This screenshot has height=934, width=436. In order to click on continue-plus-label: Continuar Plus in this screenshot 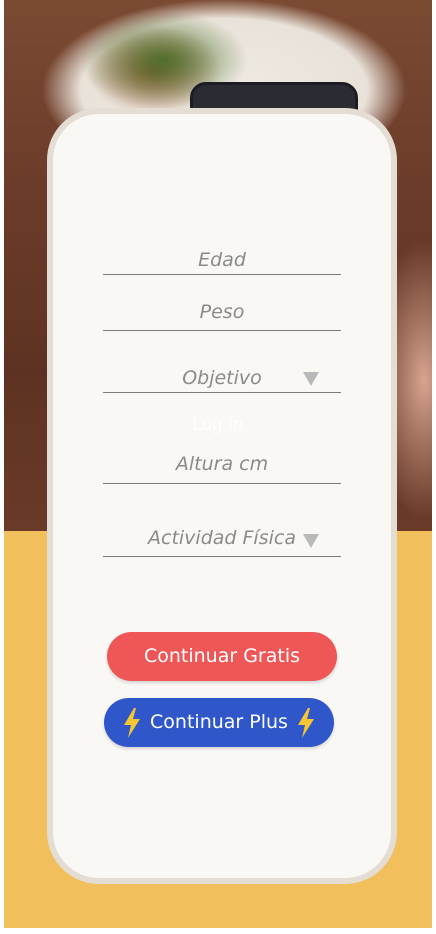, I will do `click(219, 722)`.